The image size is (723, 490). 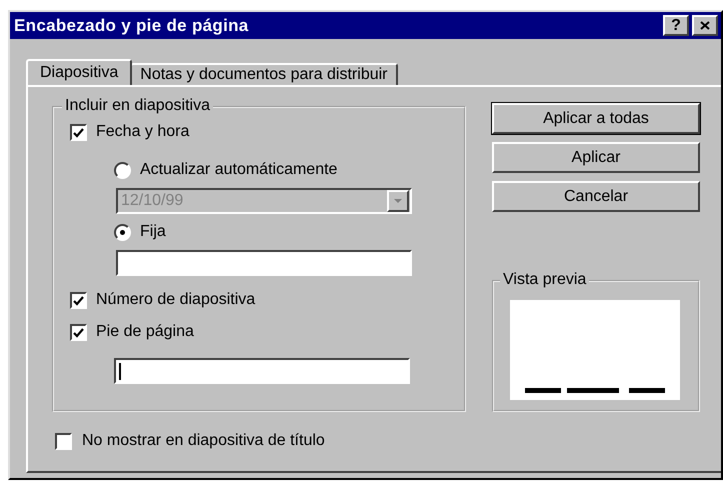 What do you see at coordinates (545, 280) in the screenshot?
I see `preview-title: Vista previa` at bounding box center [545, 280].